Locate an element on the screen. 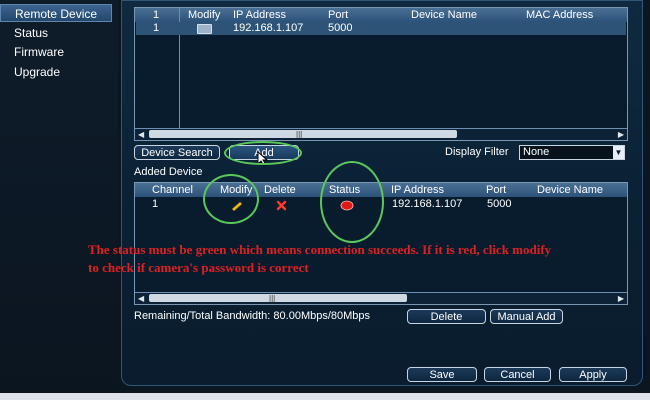 The height and width of the screenshot is (400, 650). sidebar-item-remote-device: Remote Device is located at coordinates (56, 13).